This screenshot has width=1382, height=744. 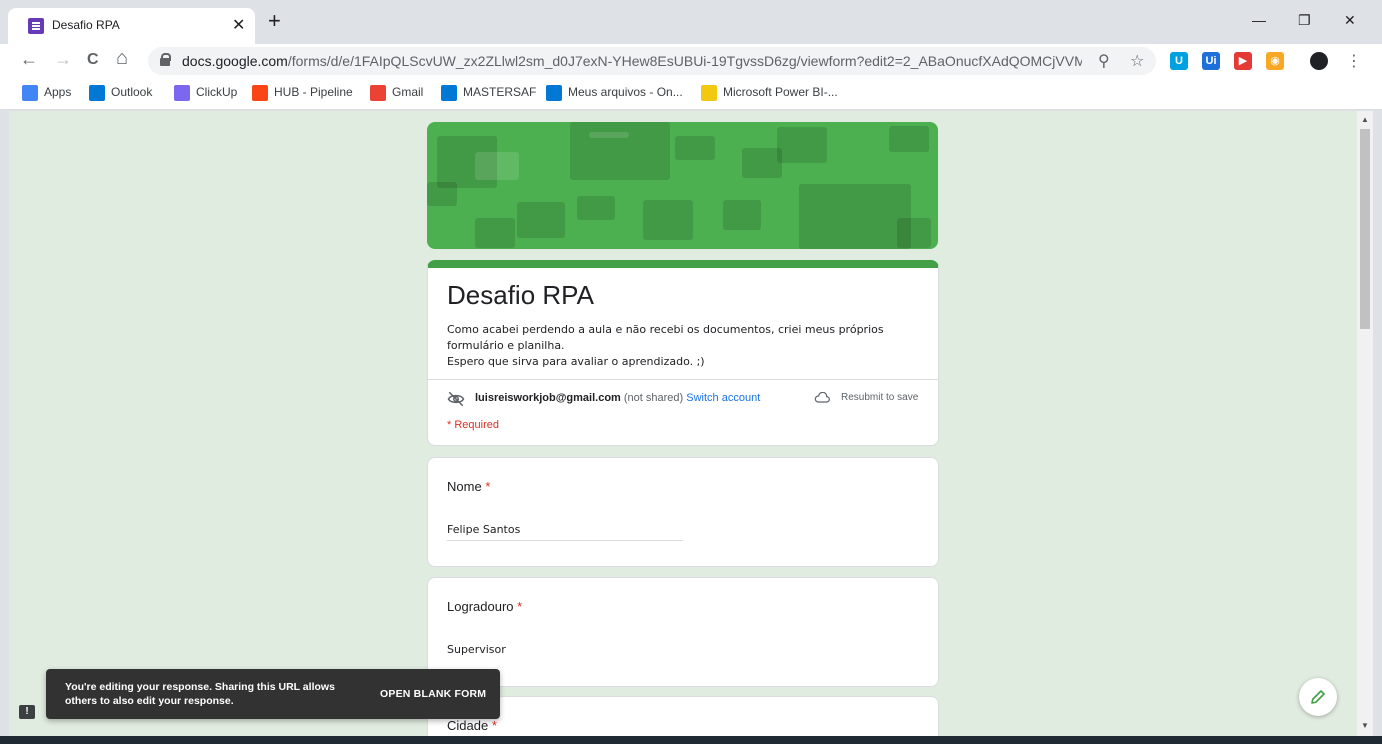 What do you see at coordinates (36, 26) in the screenshot?
I see `google-forms-icon` at bounding box center [36, 26].